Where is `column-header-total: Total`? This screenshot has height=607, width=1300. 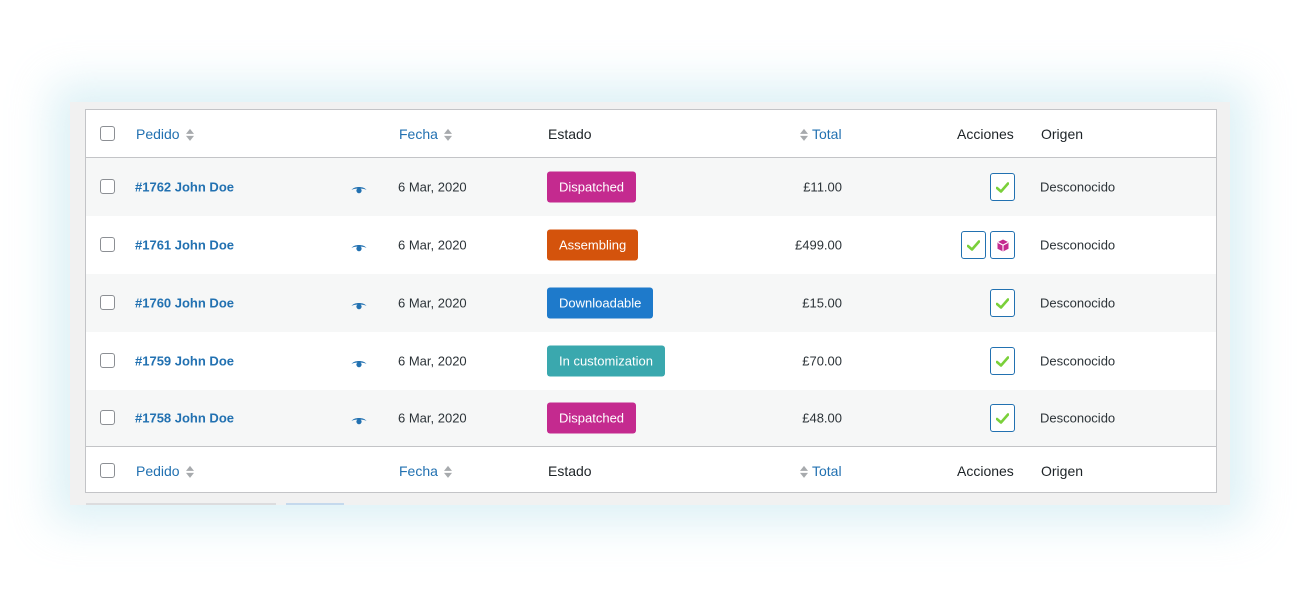
column-header-total: Total is located at coordinates (821, 133).